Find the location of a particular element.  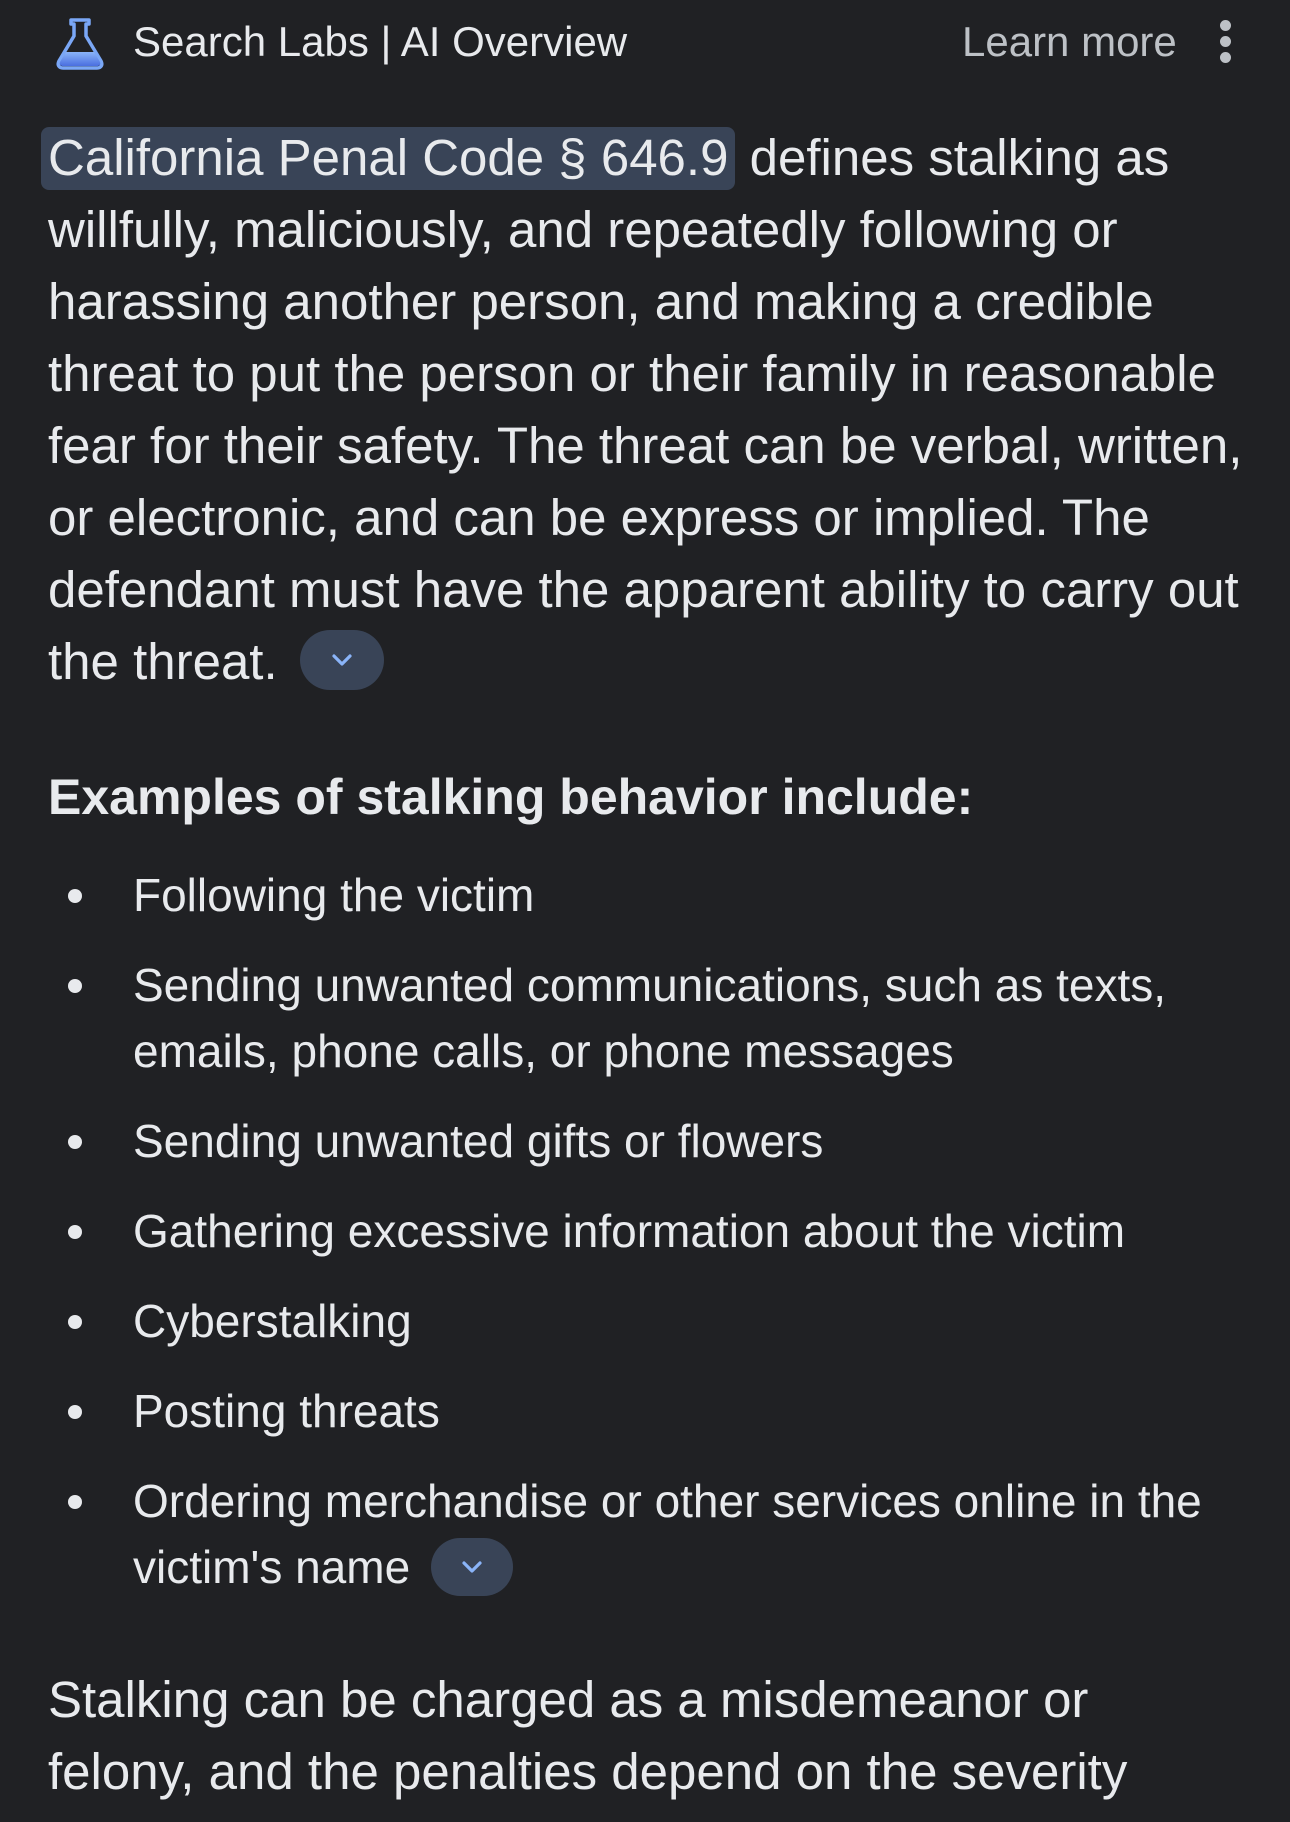

list-item: Sending unwanted gifts or flowers is located at coordinates (648, 1141).